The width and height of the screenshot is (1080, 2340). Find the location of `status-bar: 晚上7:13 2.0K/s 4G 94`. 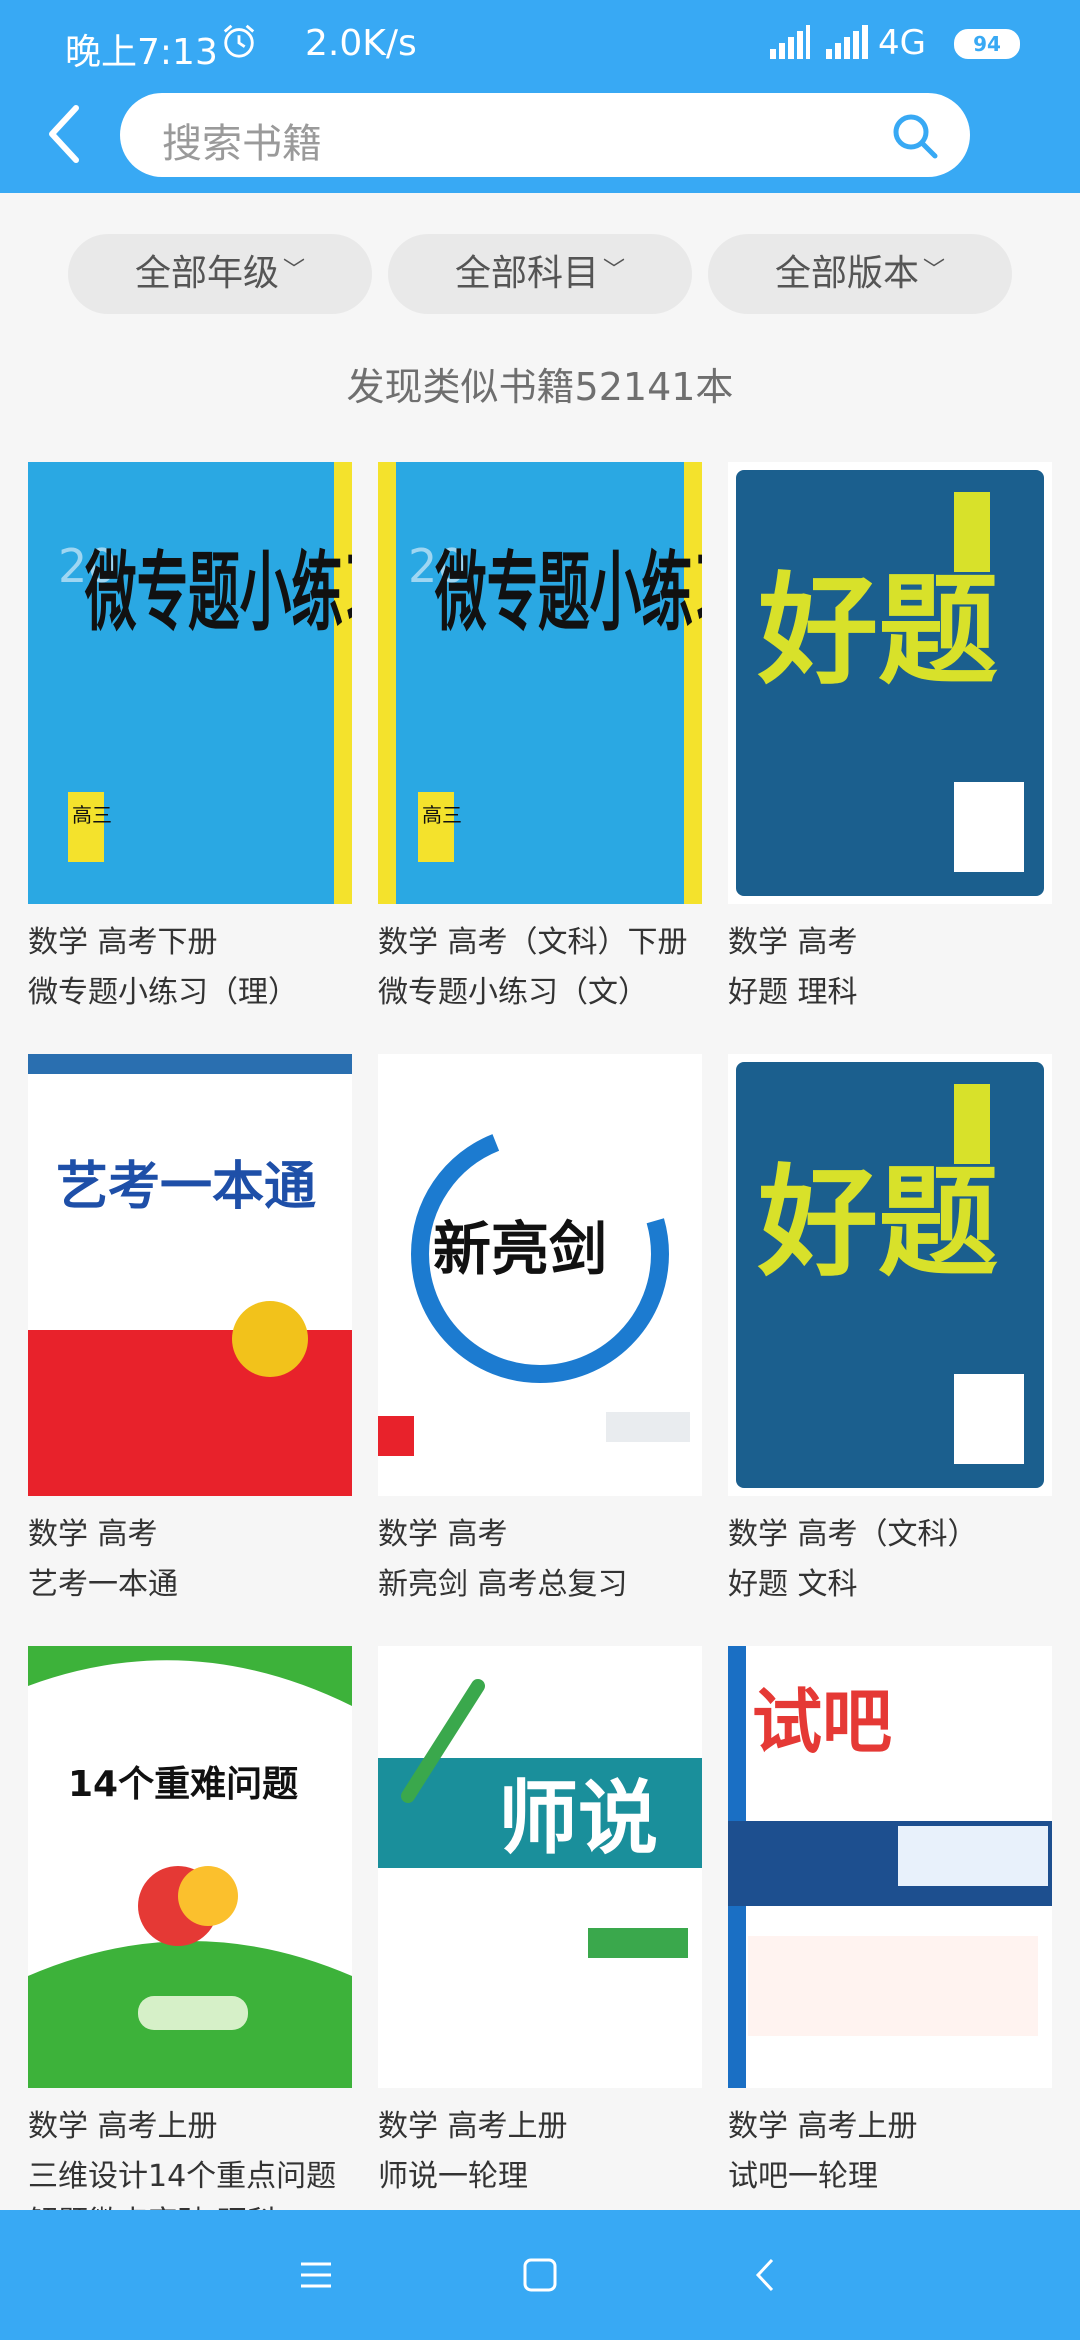

status-bar: 晚上7:13 2.0K/s 4G 94 is located at coordinates (540, 45).